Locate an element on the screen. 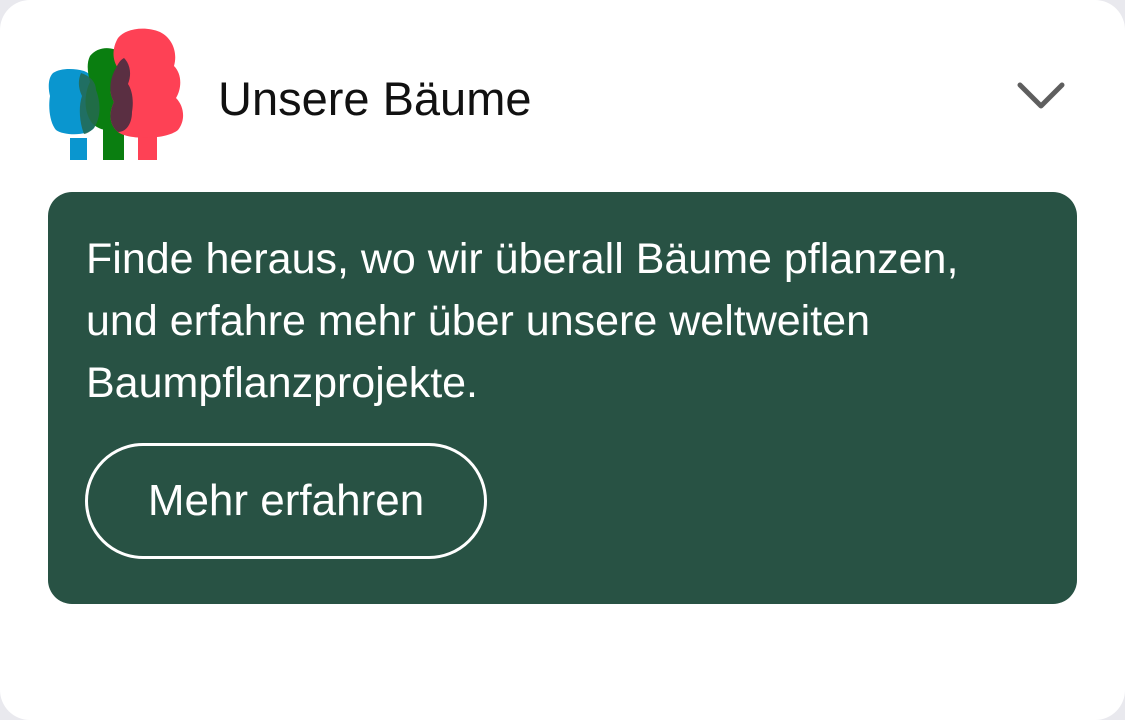 The height and width of the screenshot is (720, 1125). chevron-down-icon is located at coordinates (1041, 96).